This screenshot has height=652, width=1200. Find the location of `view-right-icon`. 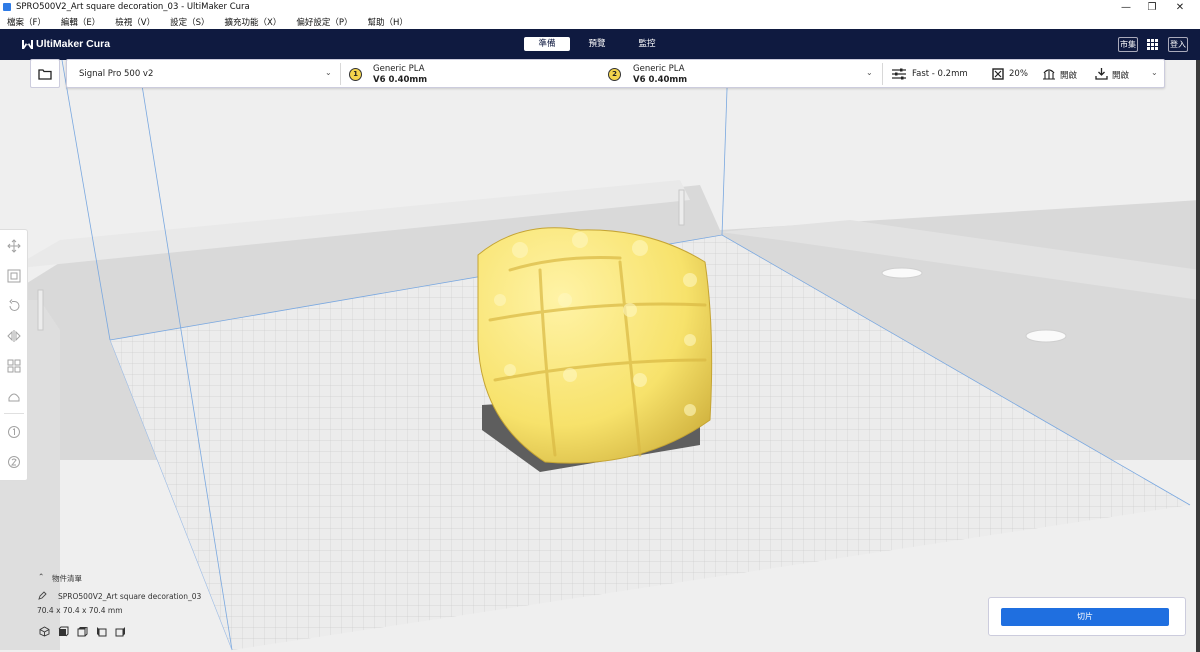

view-right-icon is located at coordinates (120, 631).